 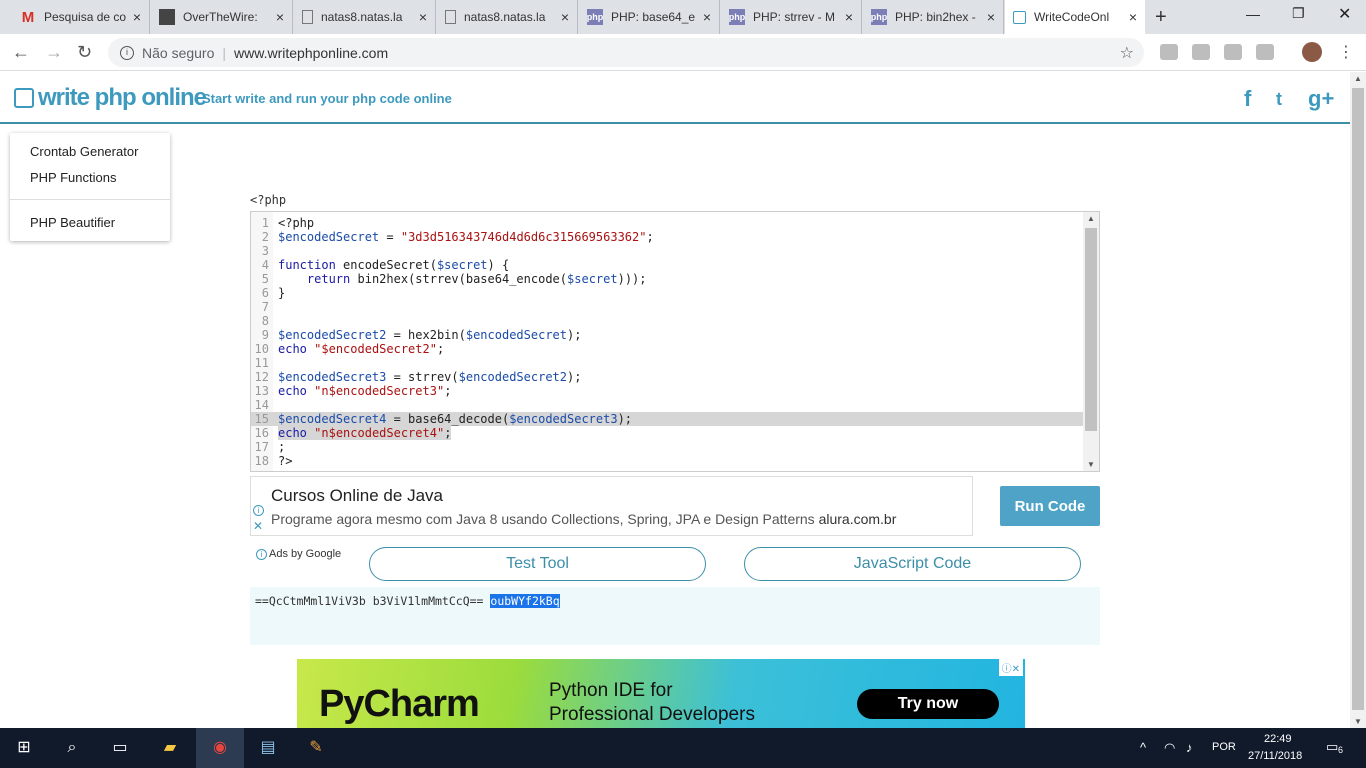 What do you see at coordinates (72, 222) in the screenshot?
I see `menu-item-php-beautifier: PHP Beautifier` at bounding box center [72, 222].